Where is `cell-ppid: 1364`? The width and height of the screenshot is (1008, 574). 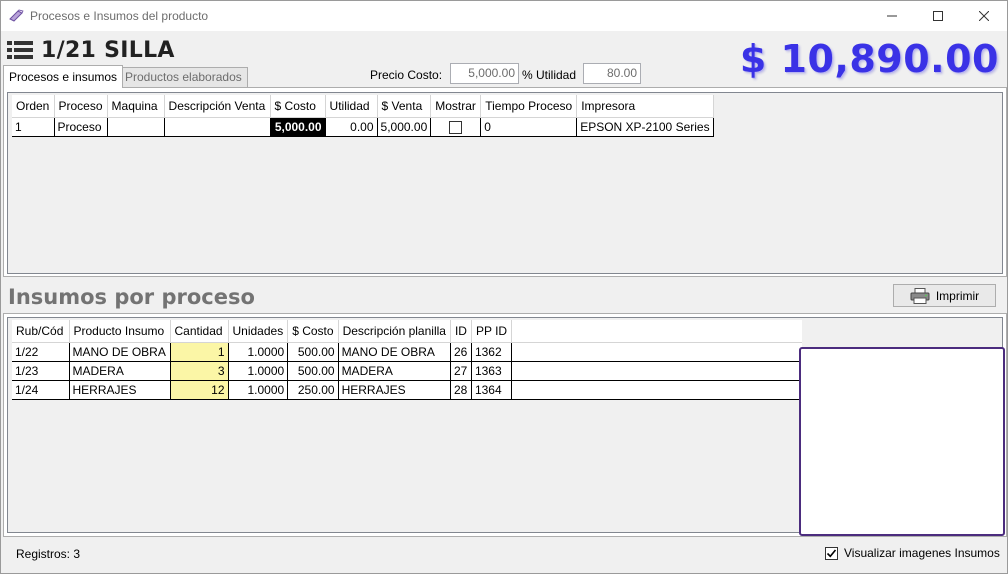
cell-ppid: 1364 is located at coordinates (492, 390).